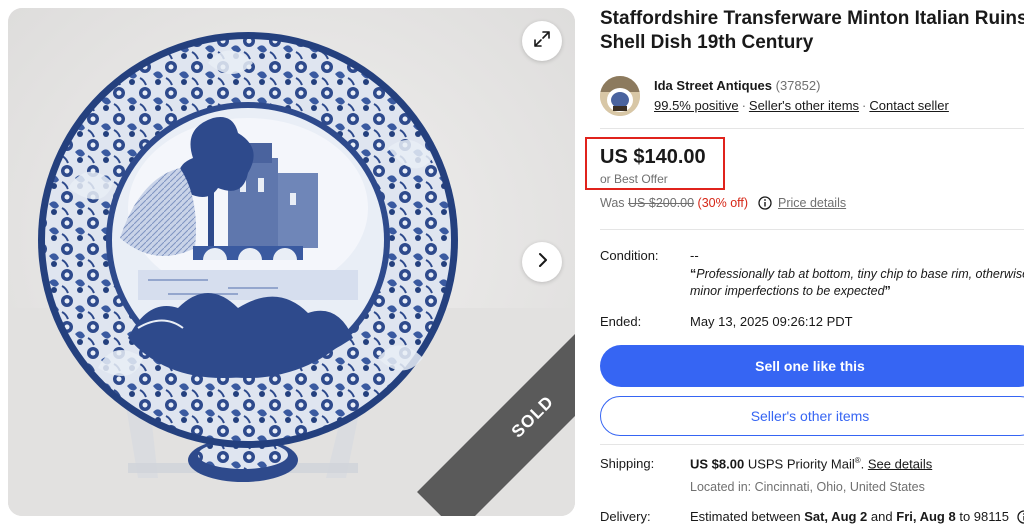 Image resolution: width=1024 pixels, height=524 pixels. What do you see at coordinates (532, 416) in the screenshot?
I see `sold-ribbon-label: SOLD` at bounding box center [532, 416].